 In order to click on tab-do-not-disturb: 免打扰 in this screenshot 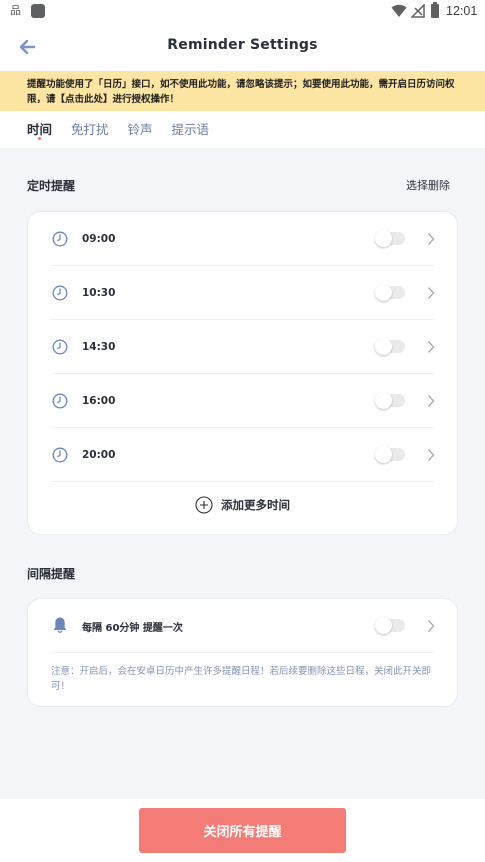, I will do `click(90, 130)`.